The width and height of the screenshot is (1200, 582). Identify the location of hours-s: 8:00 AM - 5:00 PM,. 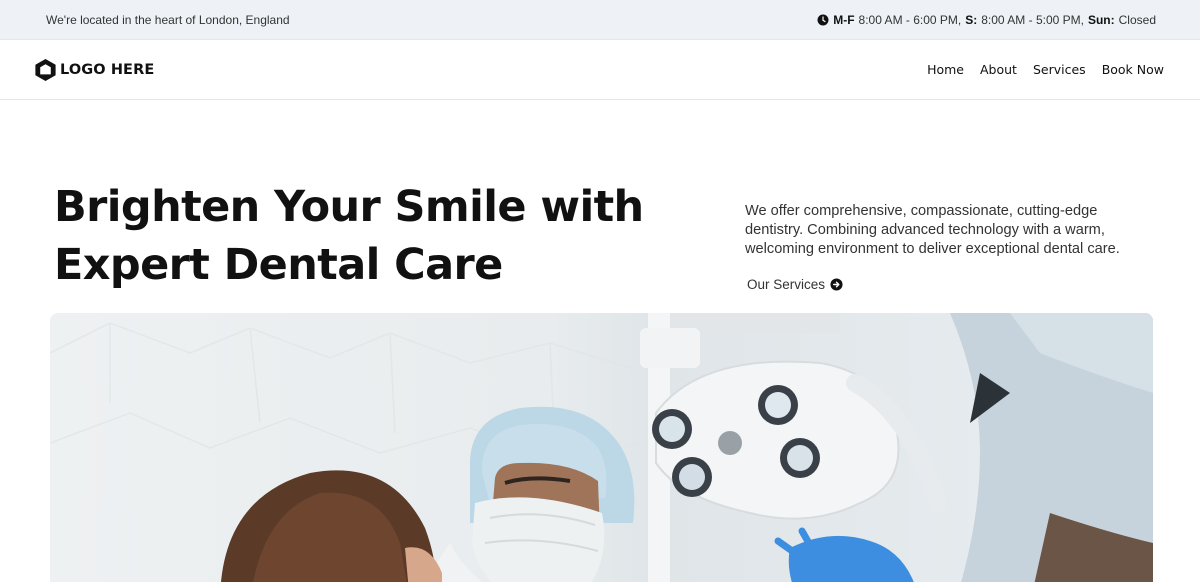
(1032, 19).